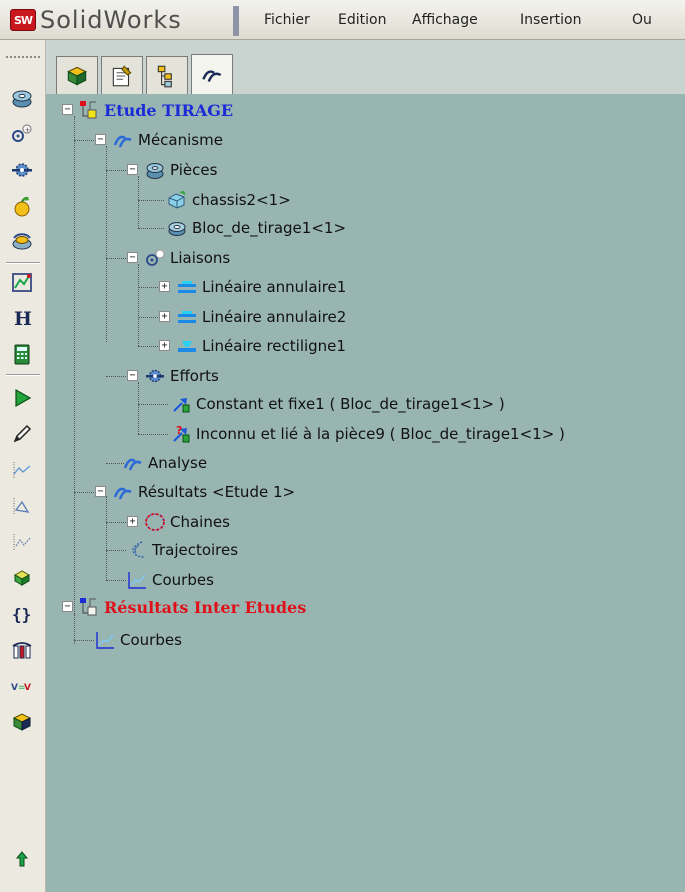 This screenshot has width=685, height=892. Describe the element at coordinates (236, 21) in the screenshot. I see `menu-separator` at that location.